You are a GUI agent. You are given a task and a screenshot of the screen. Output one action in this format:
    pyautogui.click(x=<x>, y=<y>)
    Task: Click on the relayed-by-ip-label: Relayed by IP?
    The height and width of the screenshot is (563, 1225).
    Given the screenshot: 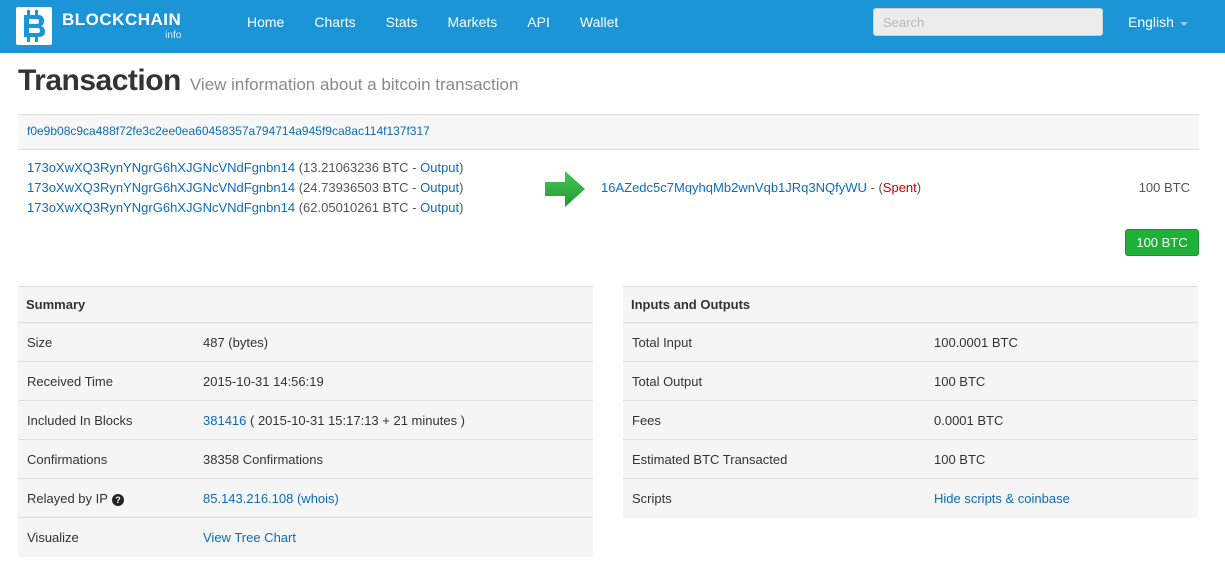 What is the action you would take?
    pyautogui.click(x=106, y=498)
    